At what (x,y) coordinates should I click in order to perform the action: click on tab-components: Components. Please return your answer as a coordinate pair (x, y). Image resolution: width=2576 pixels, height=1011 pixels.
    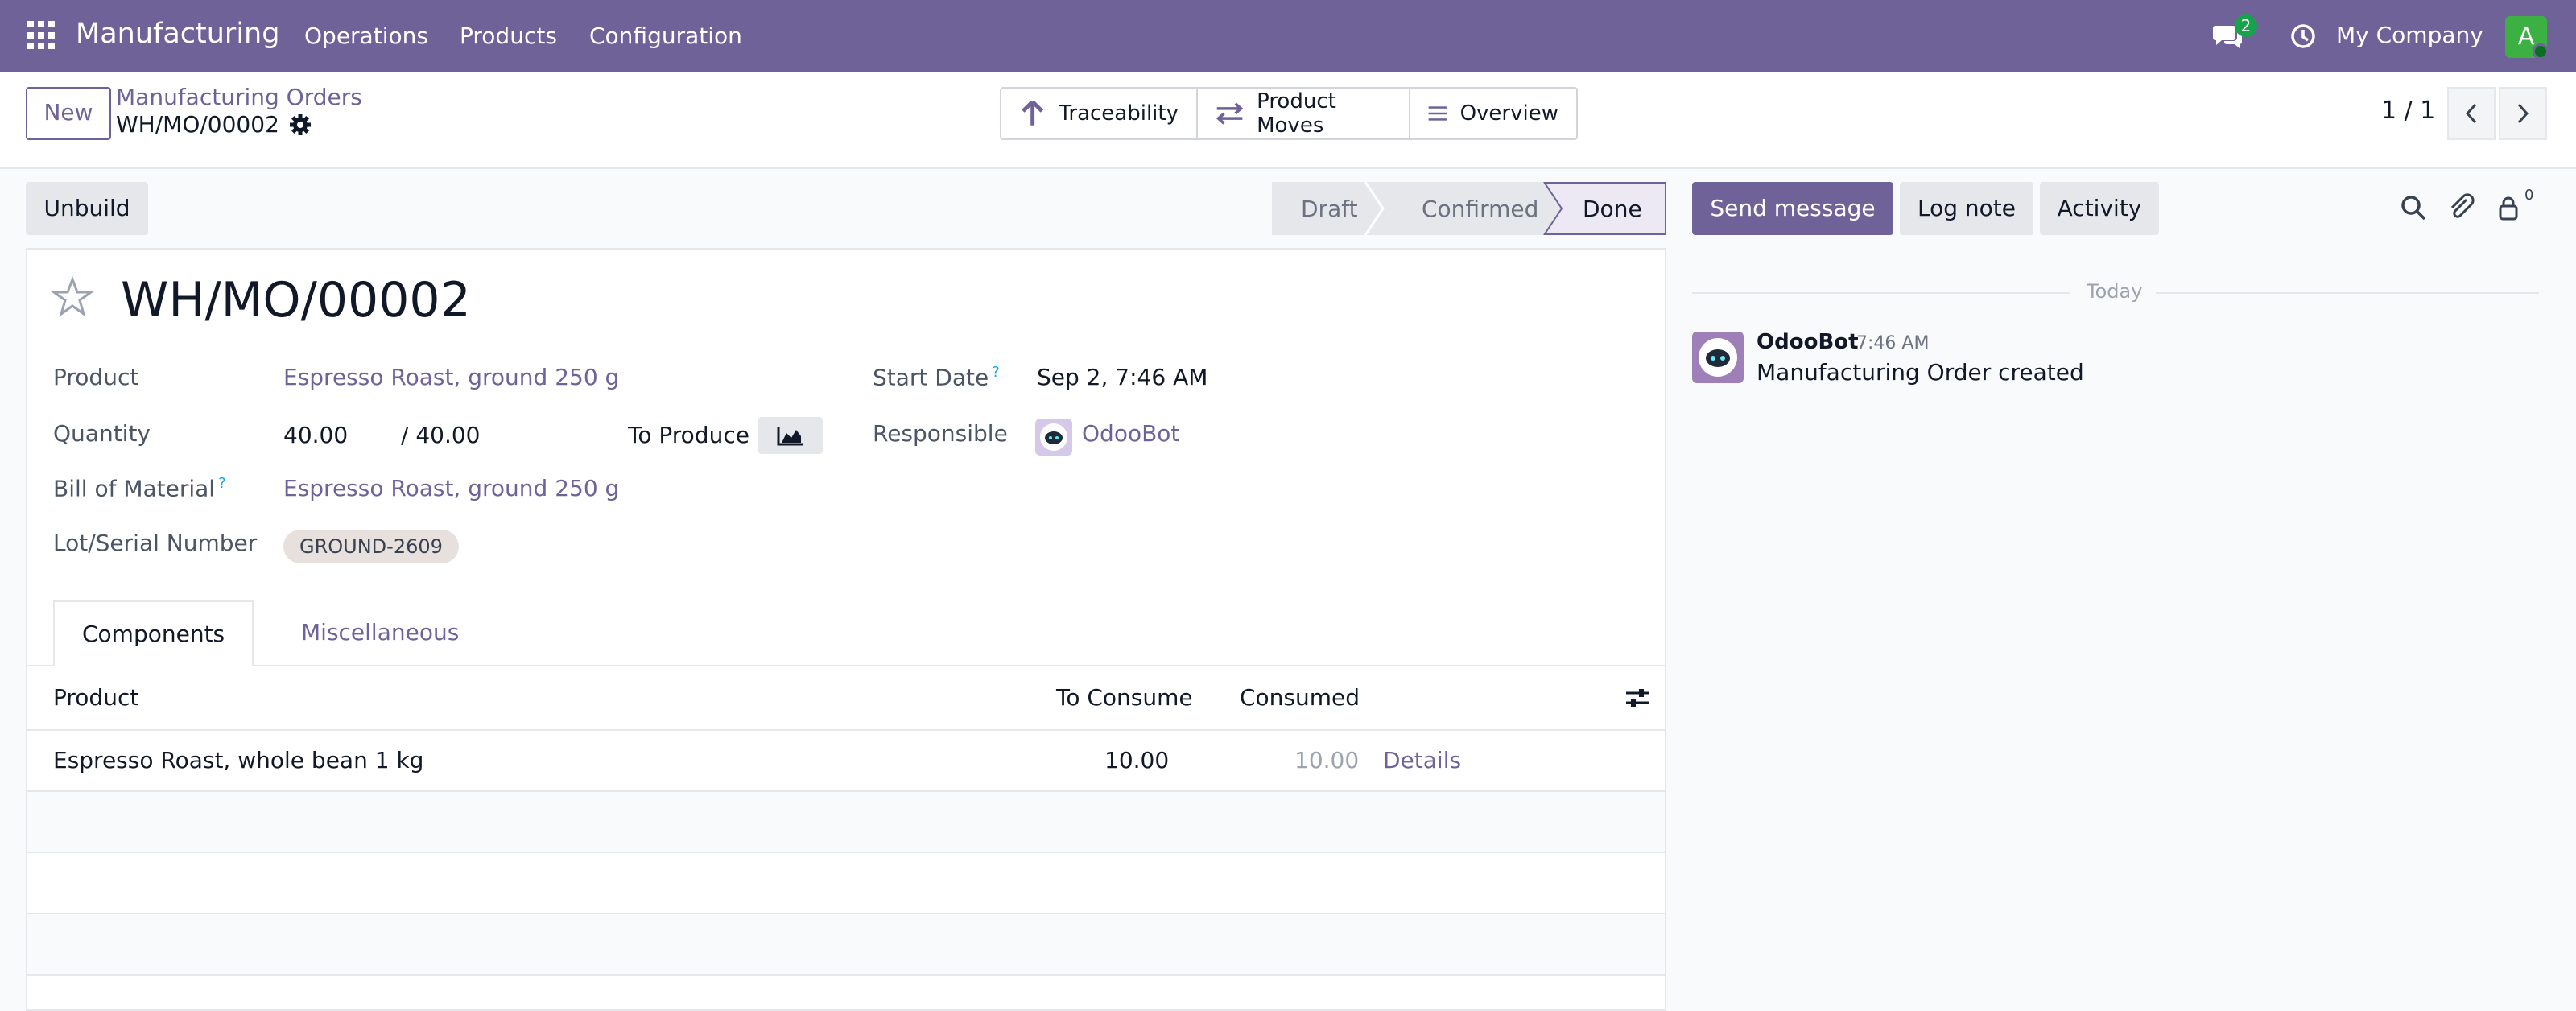
    Looking at the image, I should click on (153, 633).